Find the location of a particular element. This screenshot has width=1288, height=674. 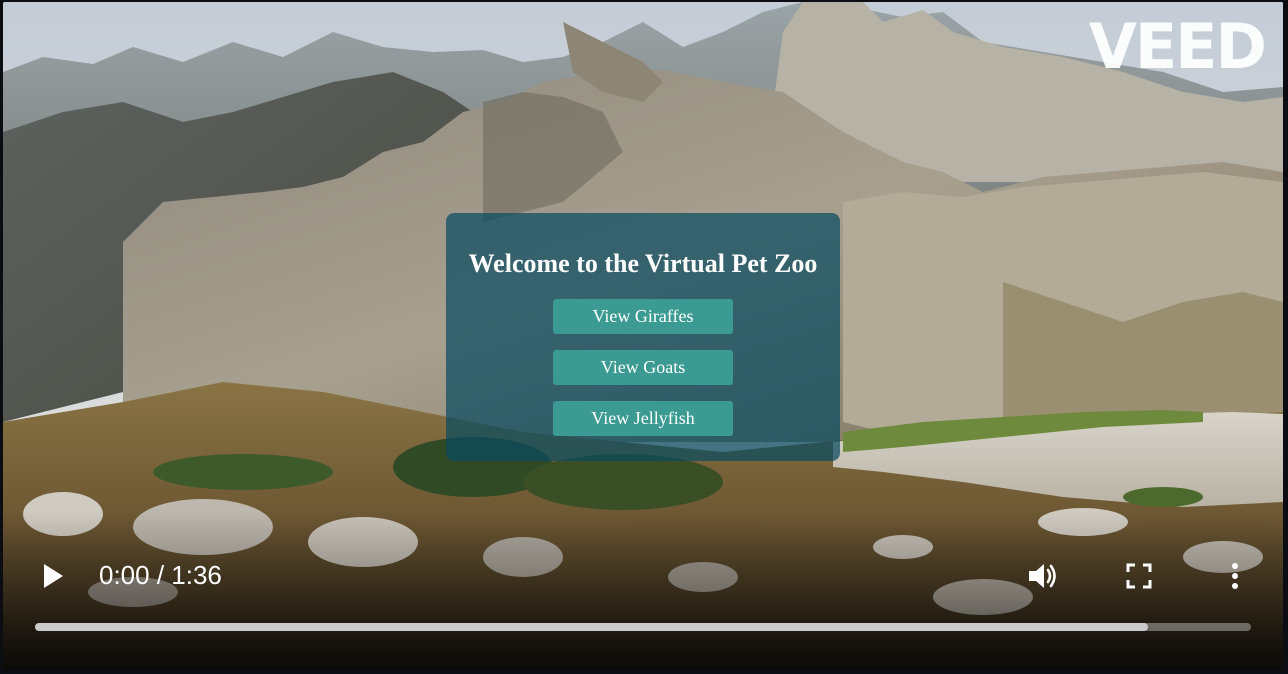

seek-bar is located at coordinates (643, 627).